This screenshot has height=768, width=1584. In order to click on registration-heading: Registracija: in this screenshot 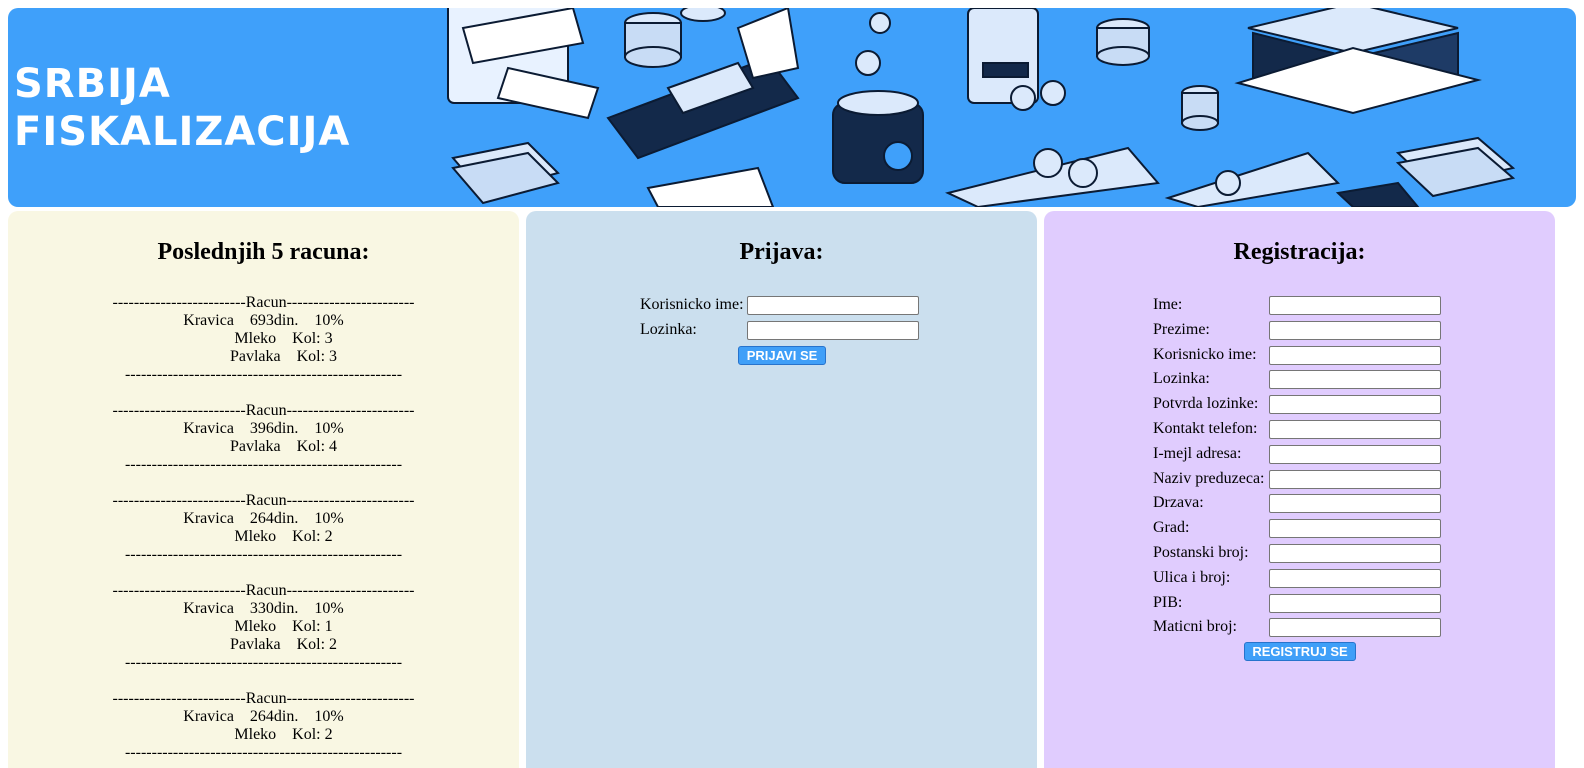, I will do `click(1299, 252)`.